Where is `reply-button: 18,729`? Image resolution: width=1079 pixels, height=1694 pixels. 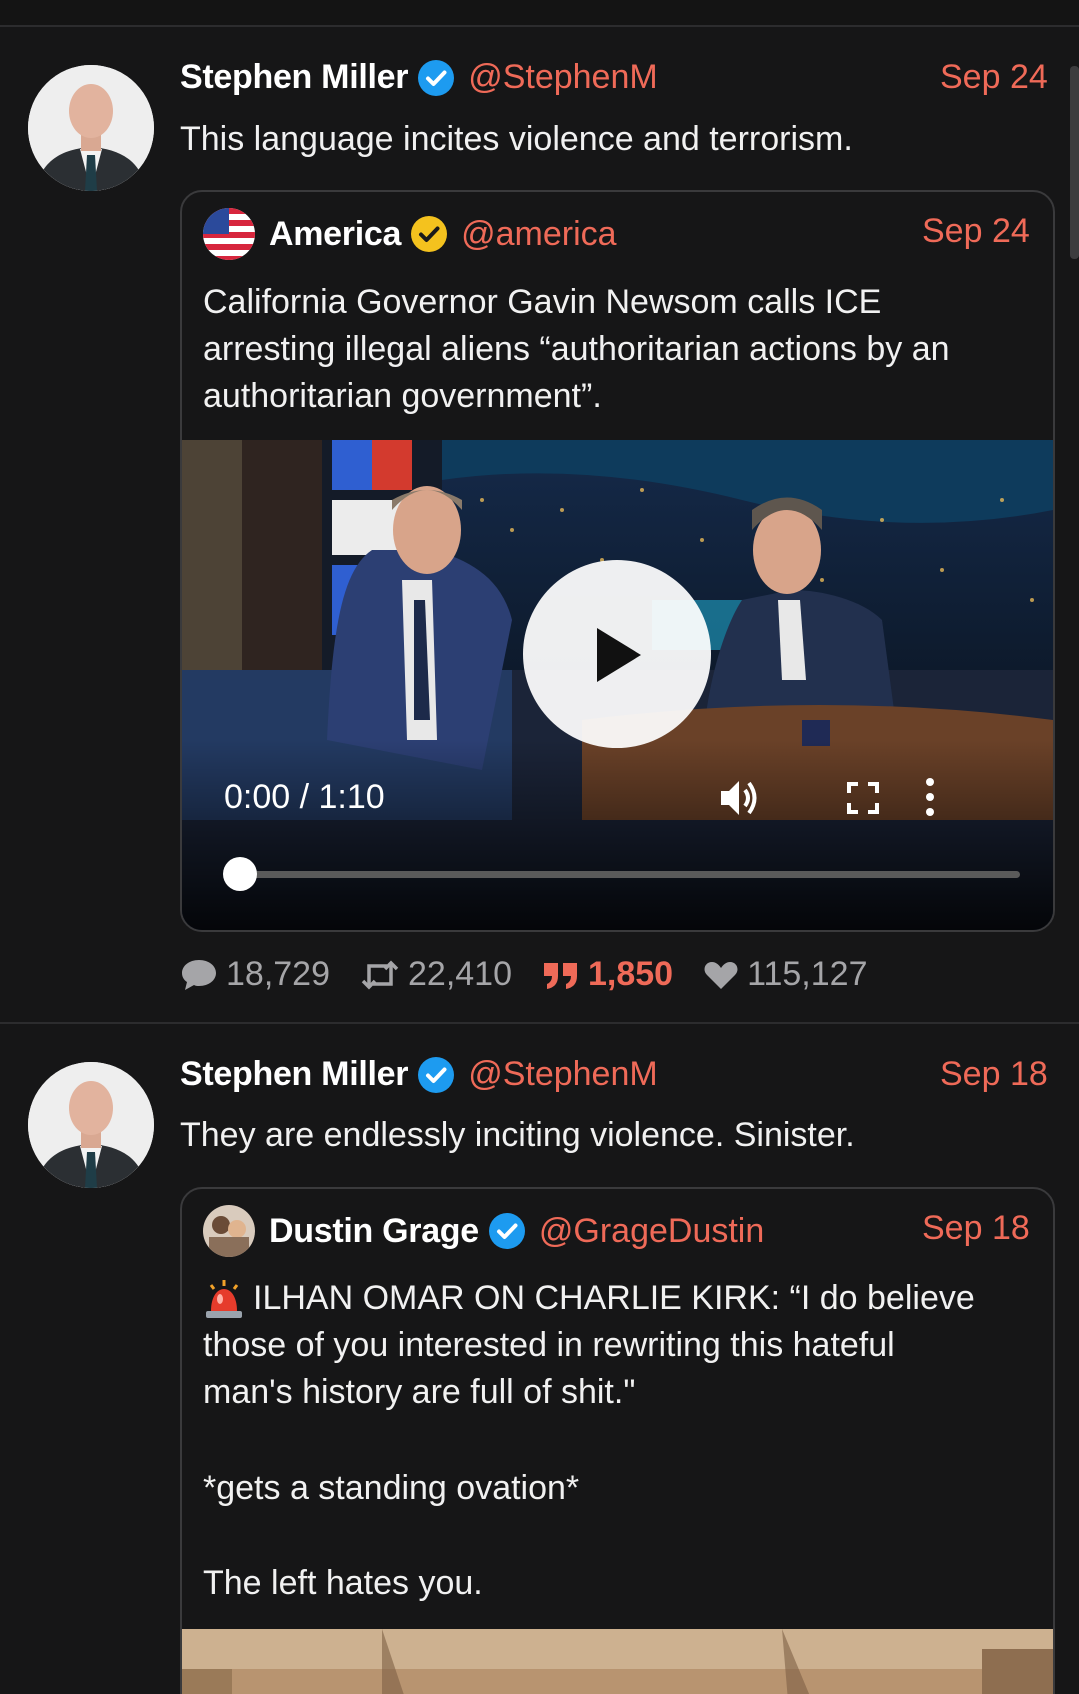
reply-button: 18,729 is located at coordinates (255, 974).